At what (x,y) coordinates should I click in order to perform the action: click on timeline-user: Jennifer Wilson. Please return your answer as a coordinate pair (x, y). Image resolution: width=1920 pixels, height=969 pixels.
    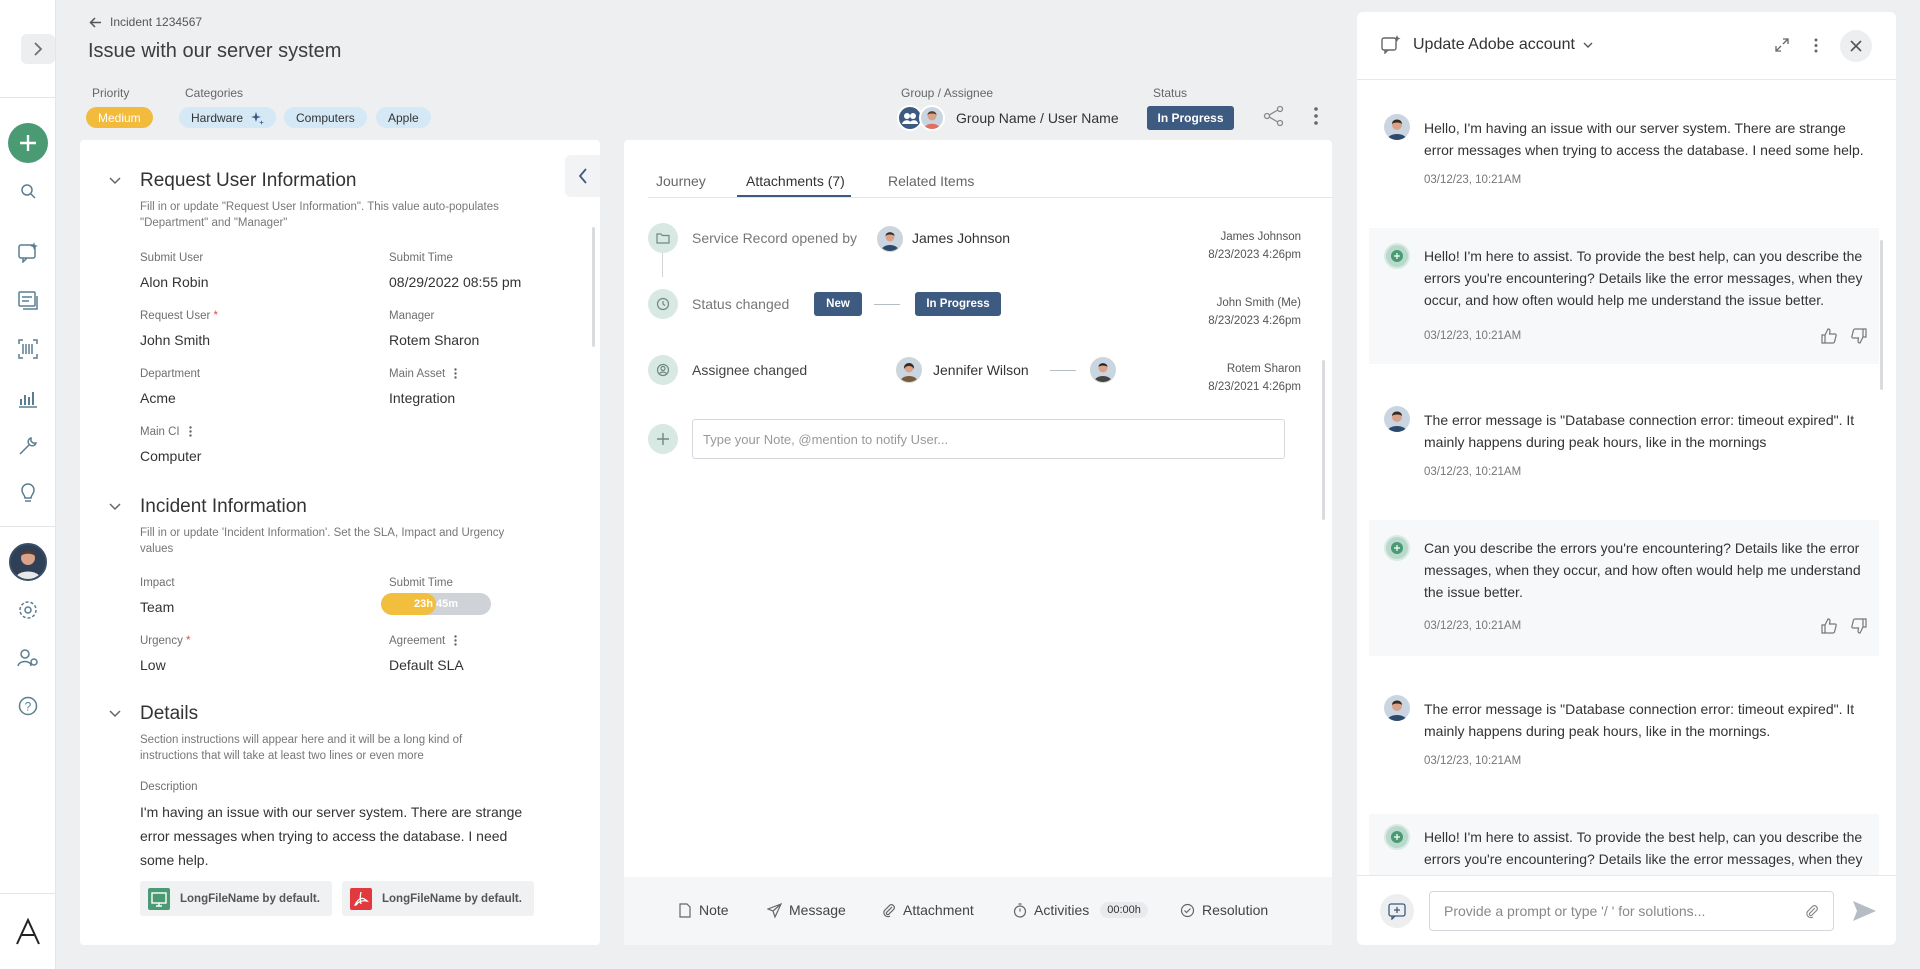
    Looking at the image, I should click on (981, 370).